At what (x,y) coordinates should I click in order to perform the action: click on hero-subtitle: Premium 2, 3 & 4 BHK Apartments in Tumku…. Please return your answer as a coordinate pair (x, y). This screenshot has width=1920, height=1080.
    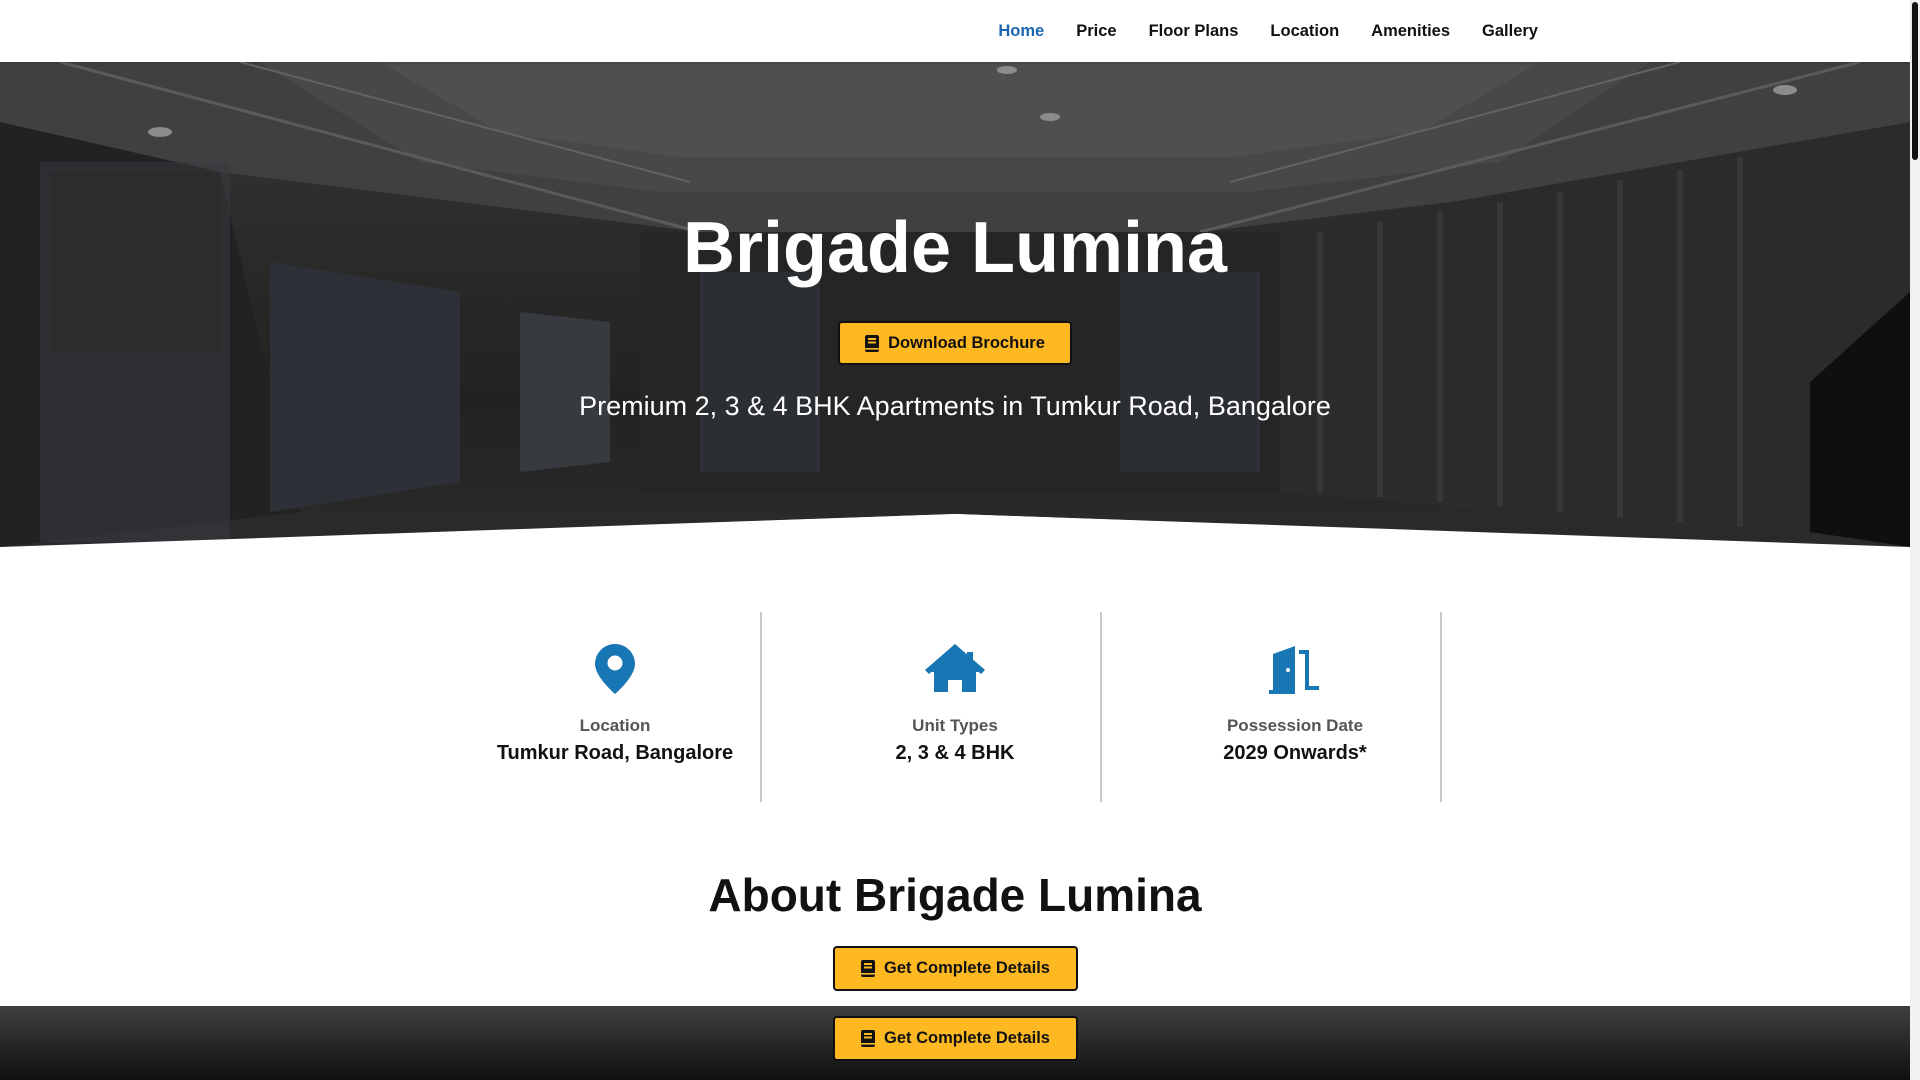
    Looking at the image, I should click on (955, 406).